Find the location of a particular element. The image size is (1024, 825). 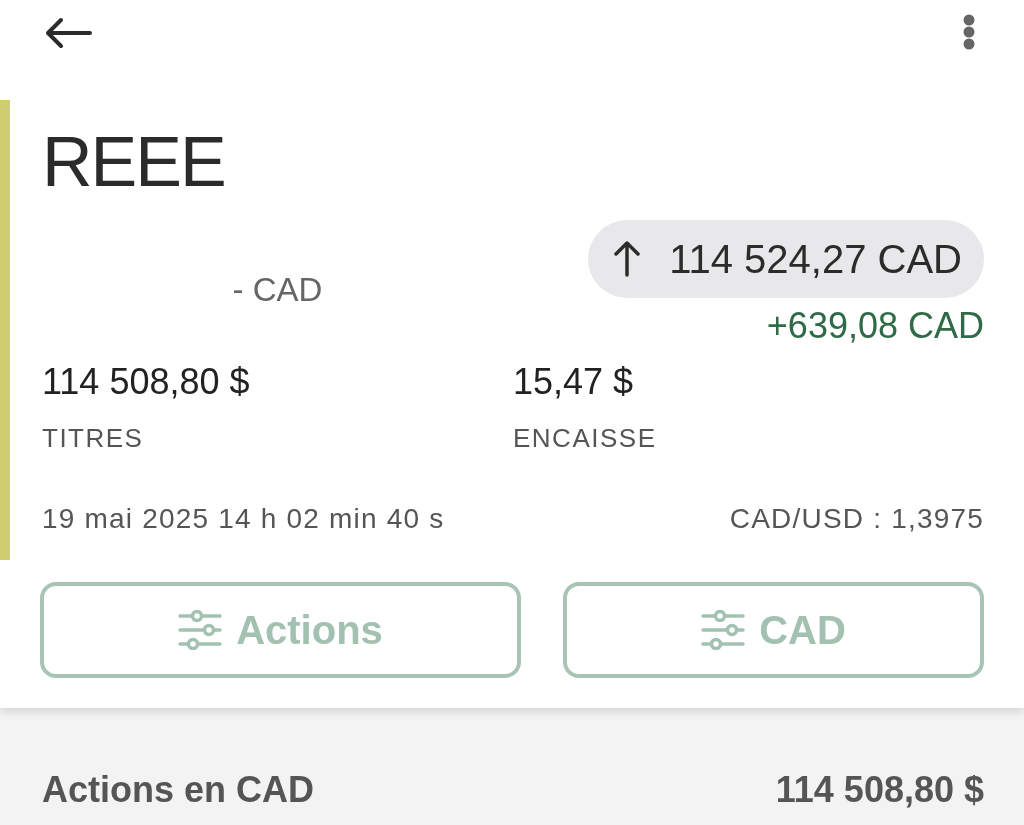

gain-amount: +639,08 CAD is located at coordinates (875, 326).